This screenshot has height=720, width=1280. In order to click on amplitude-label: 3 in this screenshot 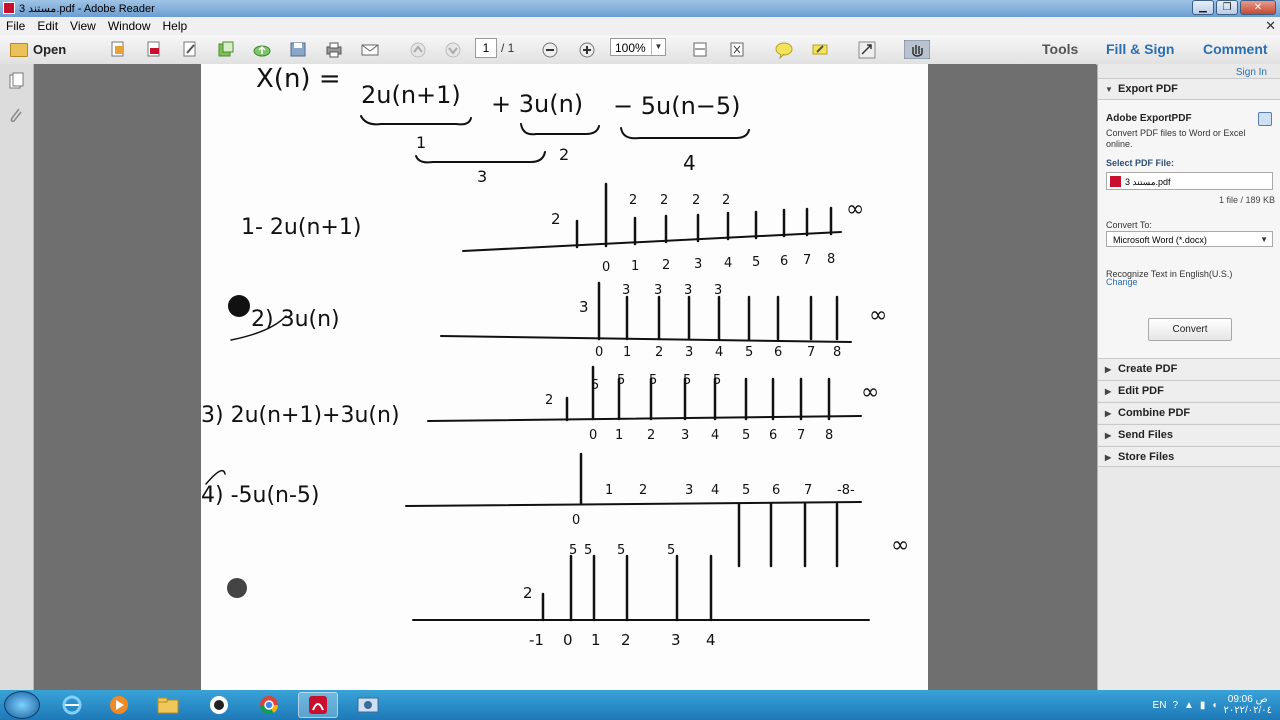, I will do `click(584, 307)`.